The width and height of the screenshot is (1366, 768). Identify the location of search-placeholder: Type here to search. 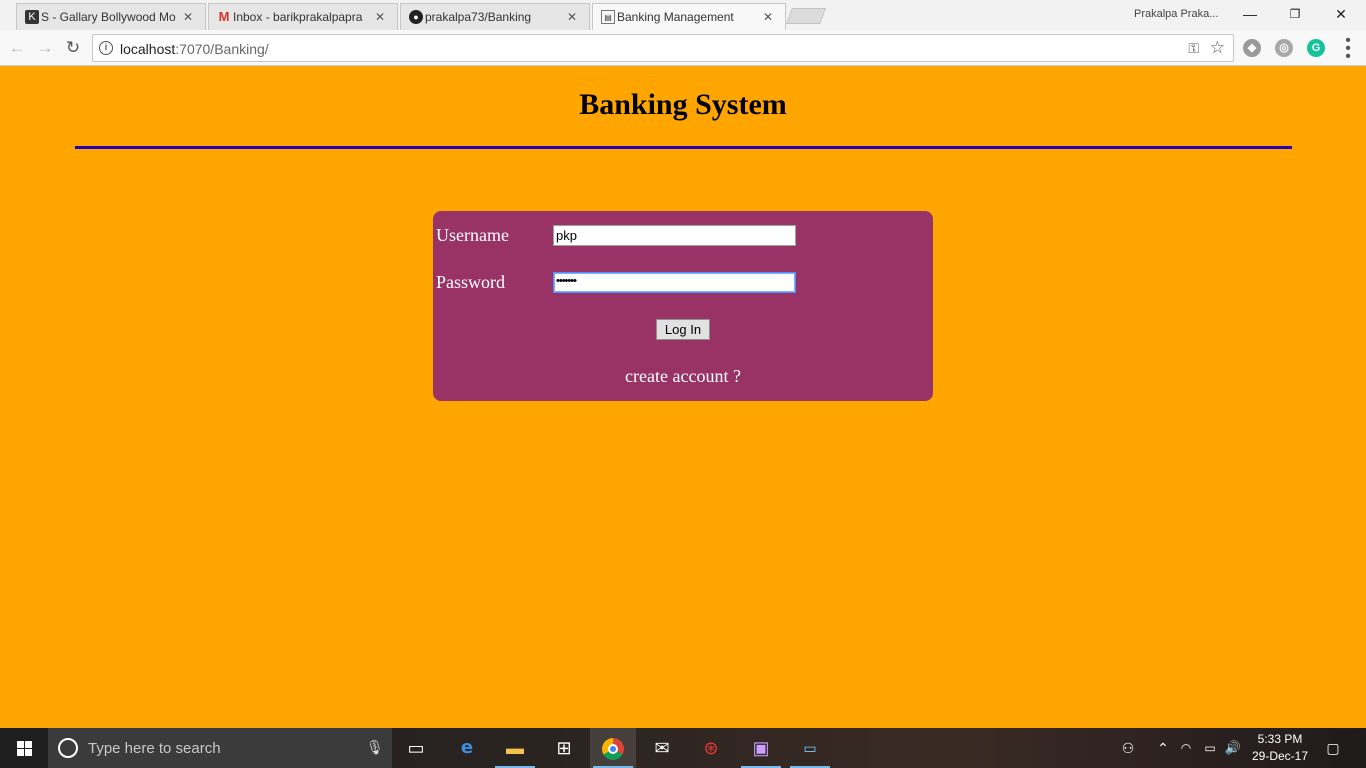
(154, 748).